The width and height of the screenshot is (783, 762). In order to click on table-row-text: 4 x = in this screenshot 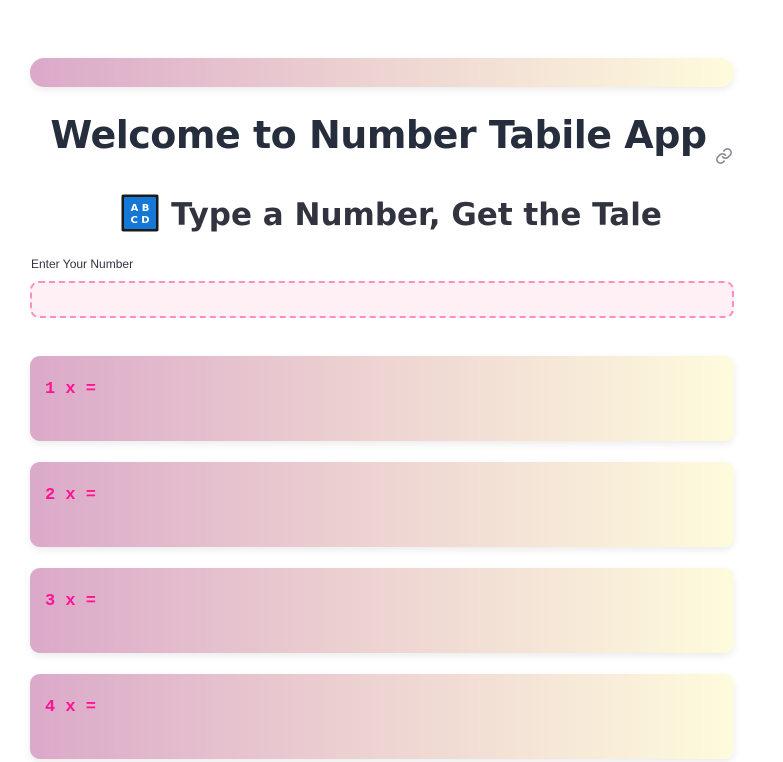, I will do `click(71, 707)`.